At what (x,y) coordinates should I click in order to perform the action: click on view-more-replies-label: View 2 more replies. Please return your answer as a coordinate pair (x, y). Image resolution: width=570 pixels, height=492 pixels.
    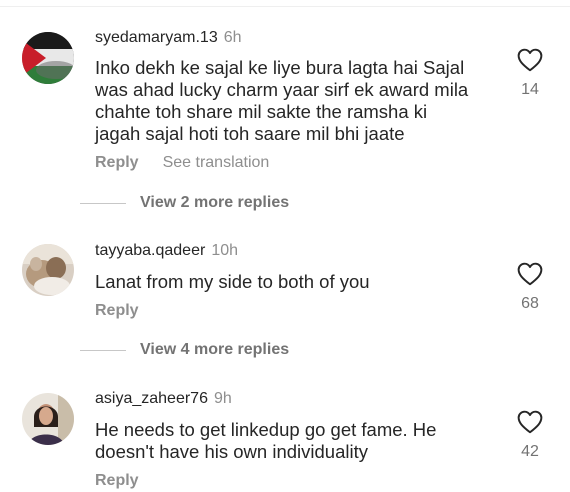
    Looking at the image, I should click on (214, 203).